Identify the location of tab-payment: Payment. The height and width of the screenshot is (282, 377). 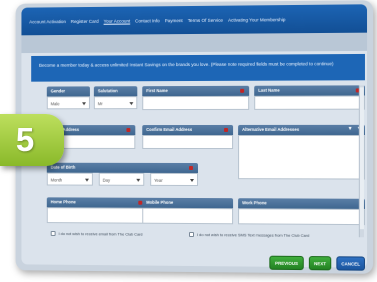
(174, 20).